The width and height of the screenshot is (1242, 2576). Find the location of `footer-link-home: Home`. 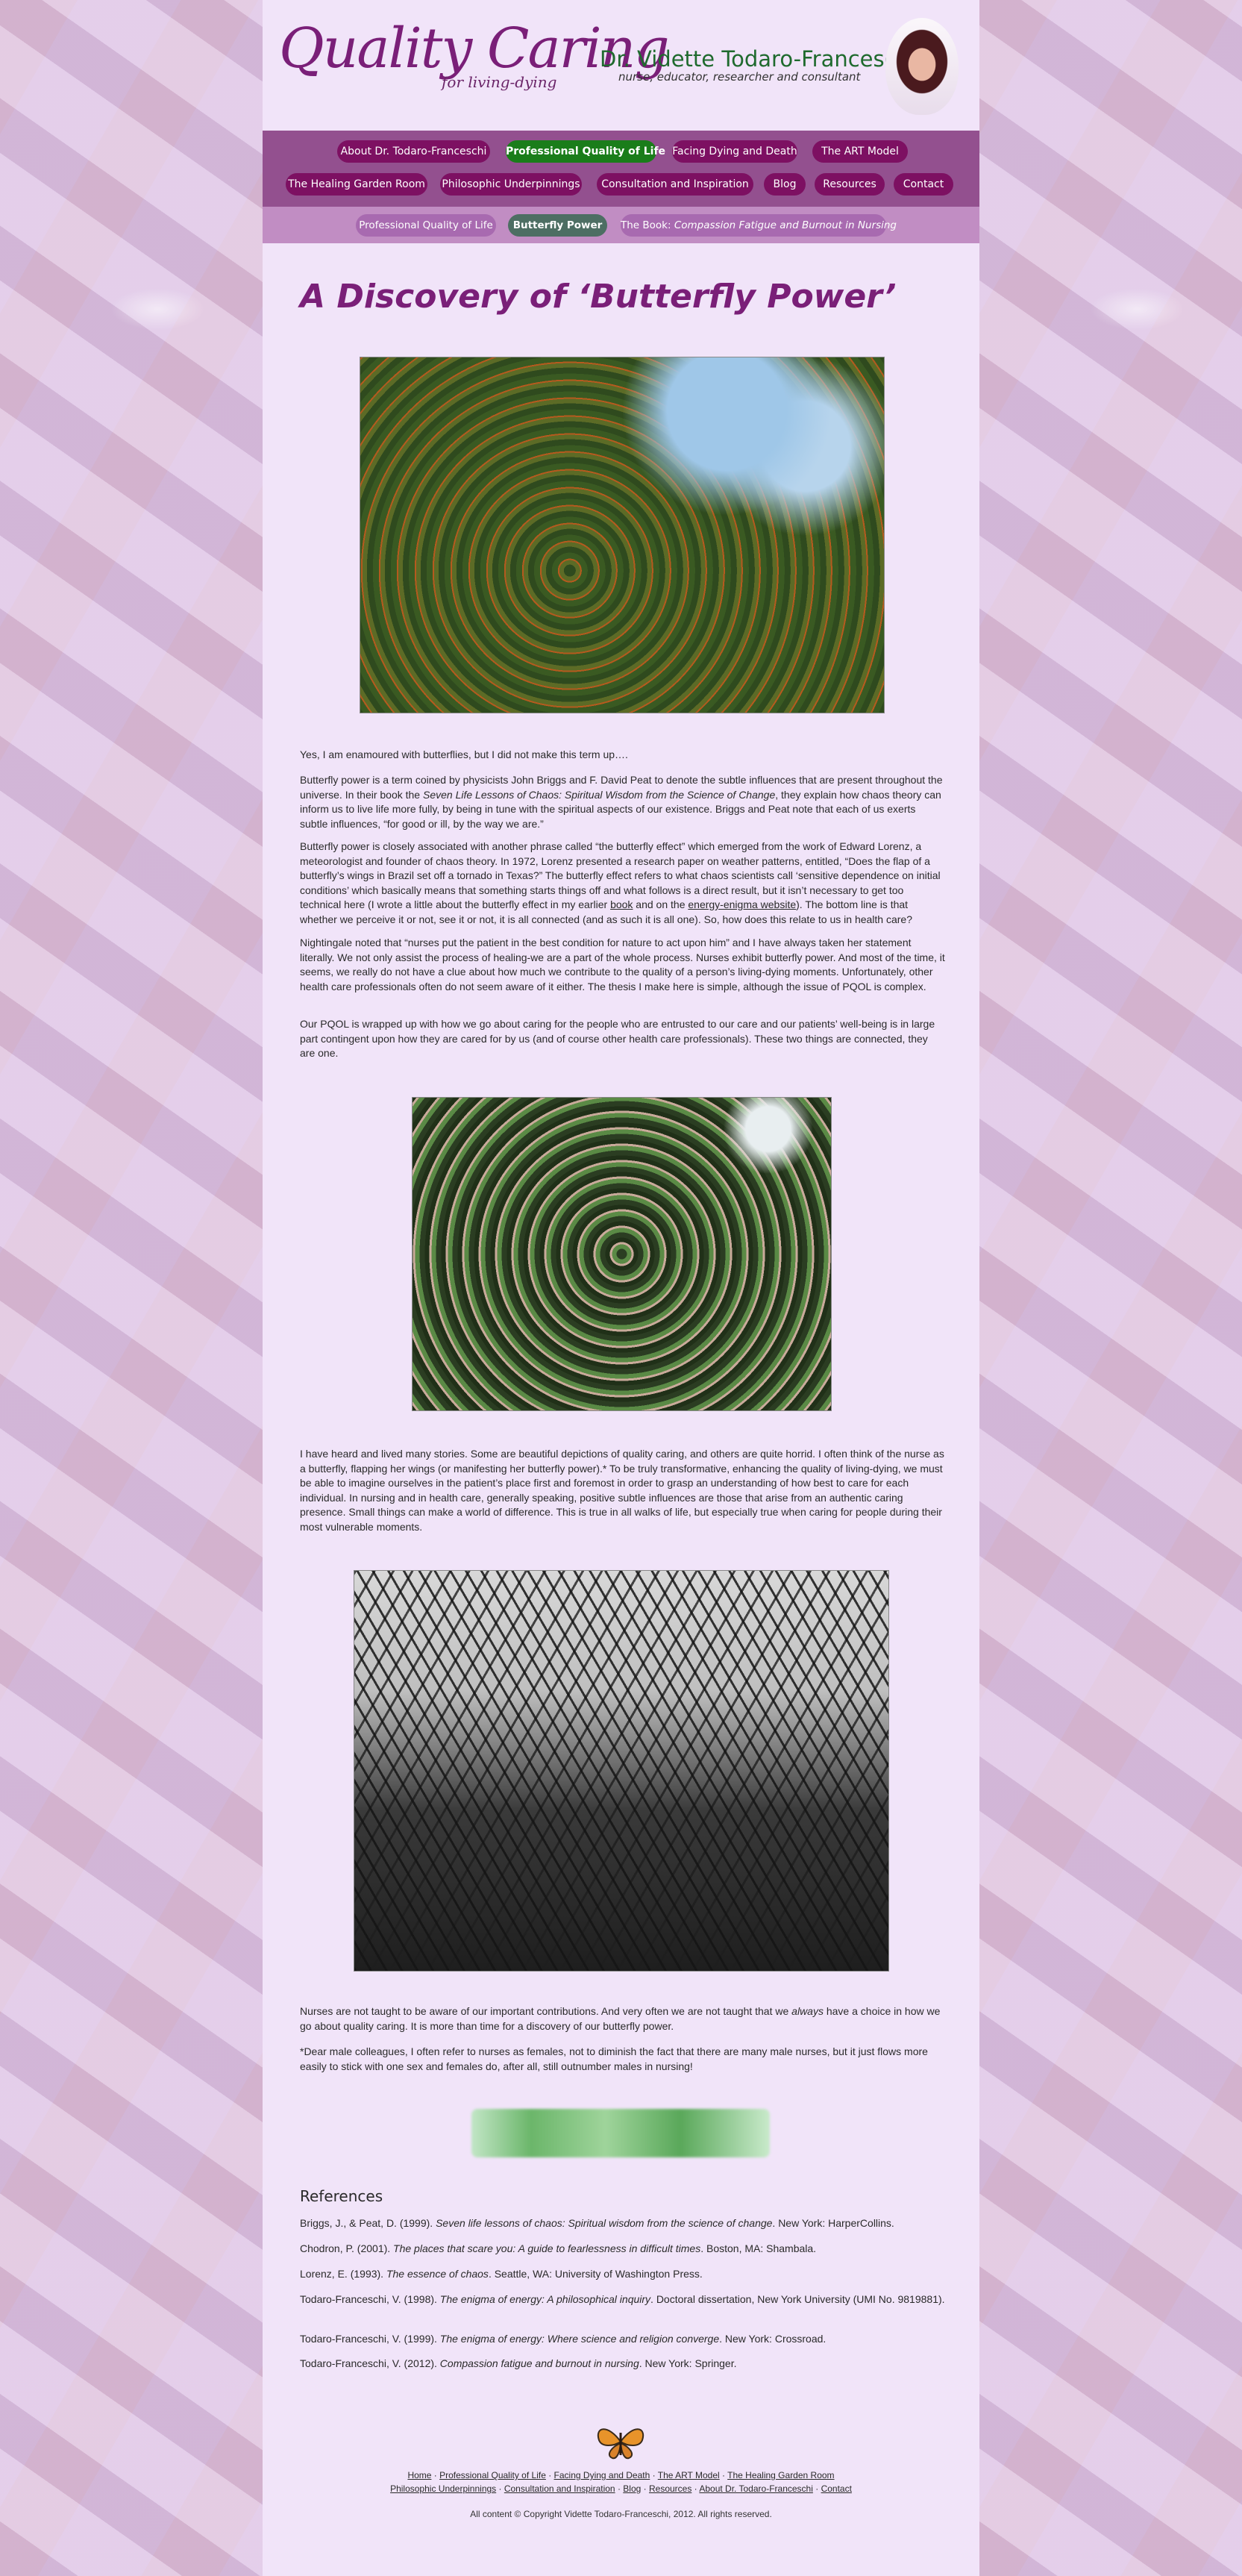

footer-link-home: Home is located at coordinates (419, 2475).